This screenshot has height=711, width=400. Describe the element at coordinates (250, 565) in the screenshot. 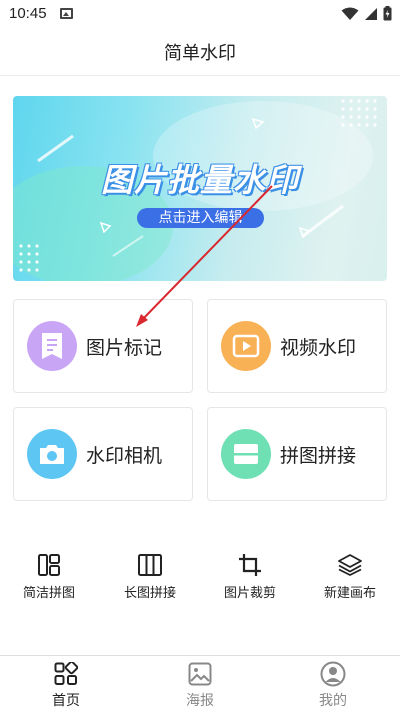

I see `crop-icon` at that location.